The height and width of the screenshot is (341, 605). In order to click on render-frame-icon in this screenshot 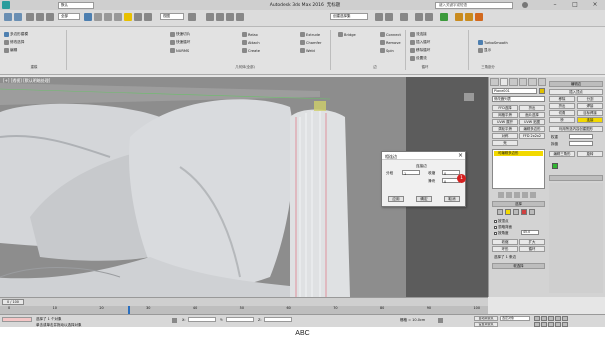, I will do `click(469, 17)`.